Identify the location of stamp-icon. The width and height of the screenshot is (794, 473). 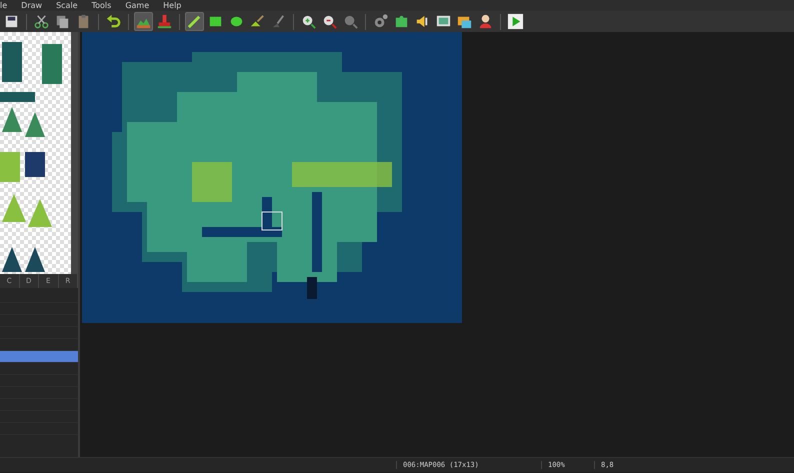
(164, 21).